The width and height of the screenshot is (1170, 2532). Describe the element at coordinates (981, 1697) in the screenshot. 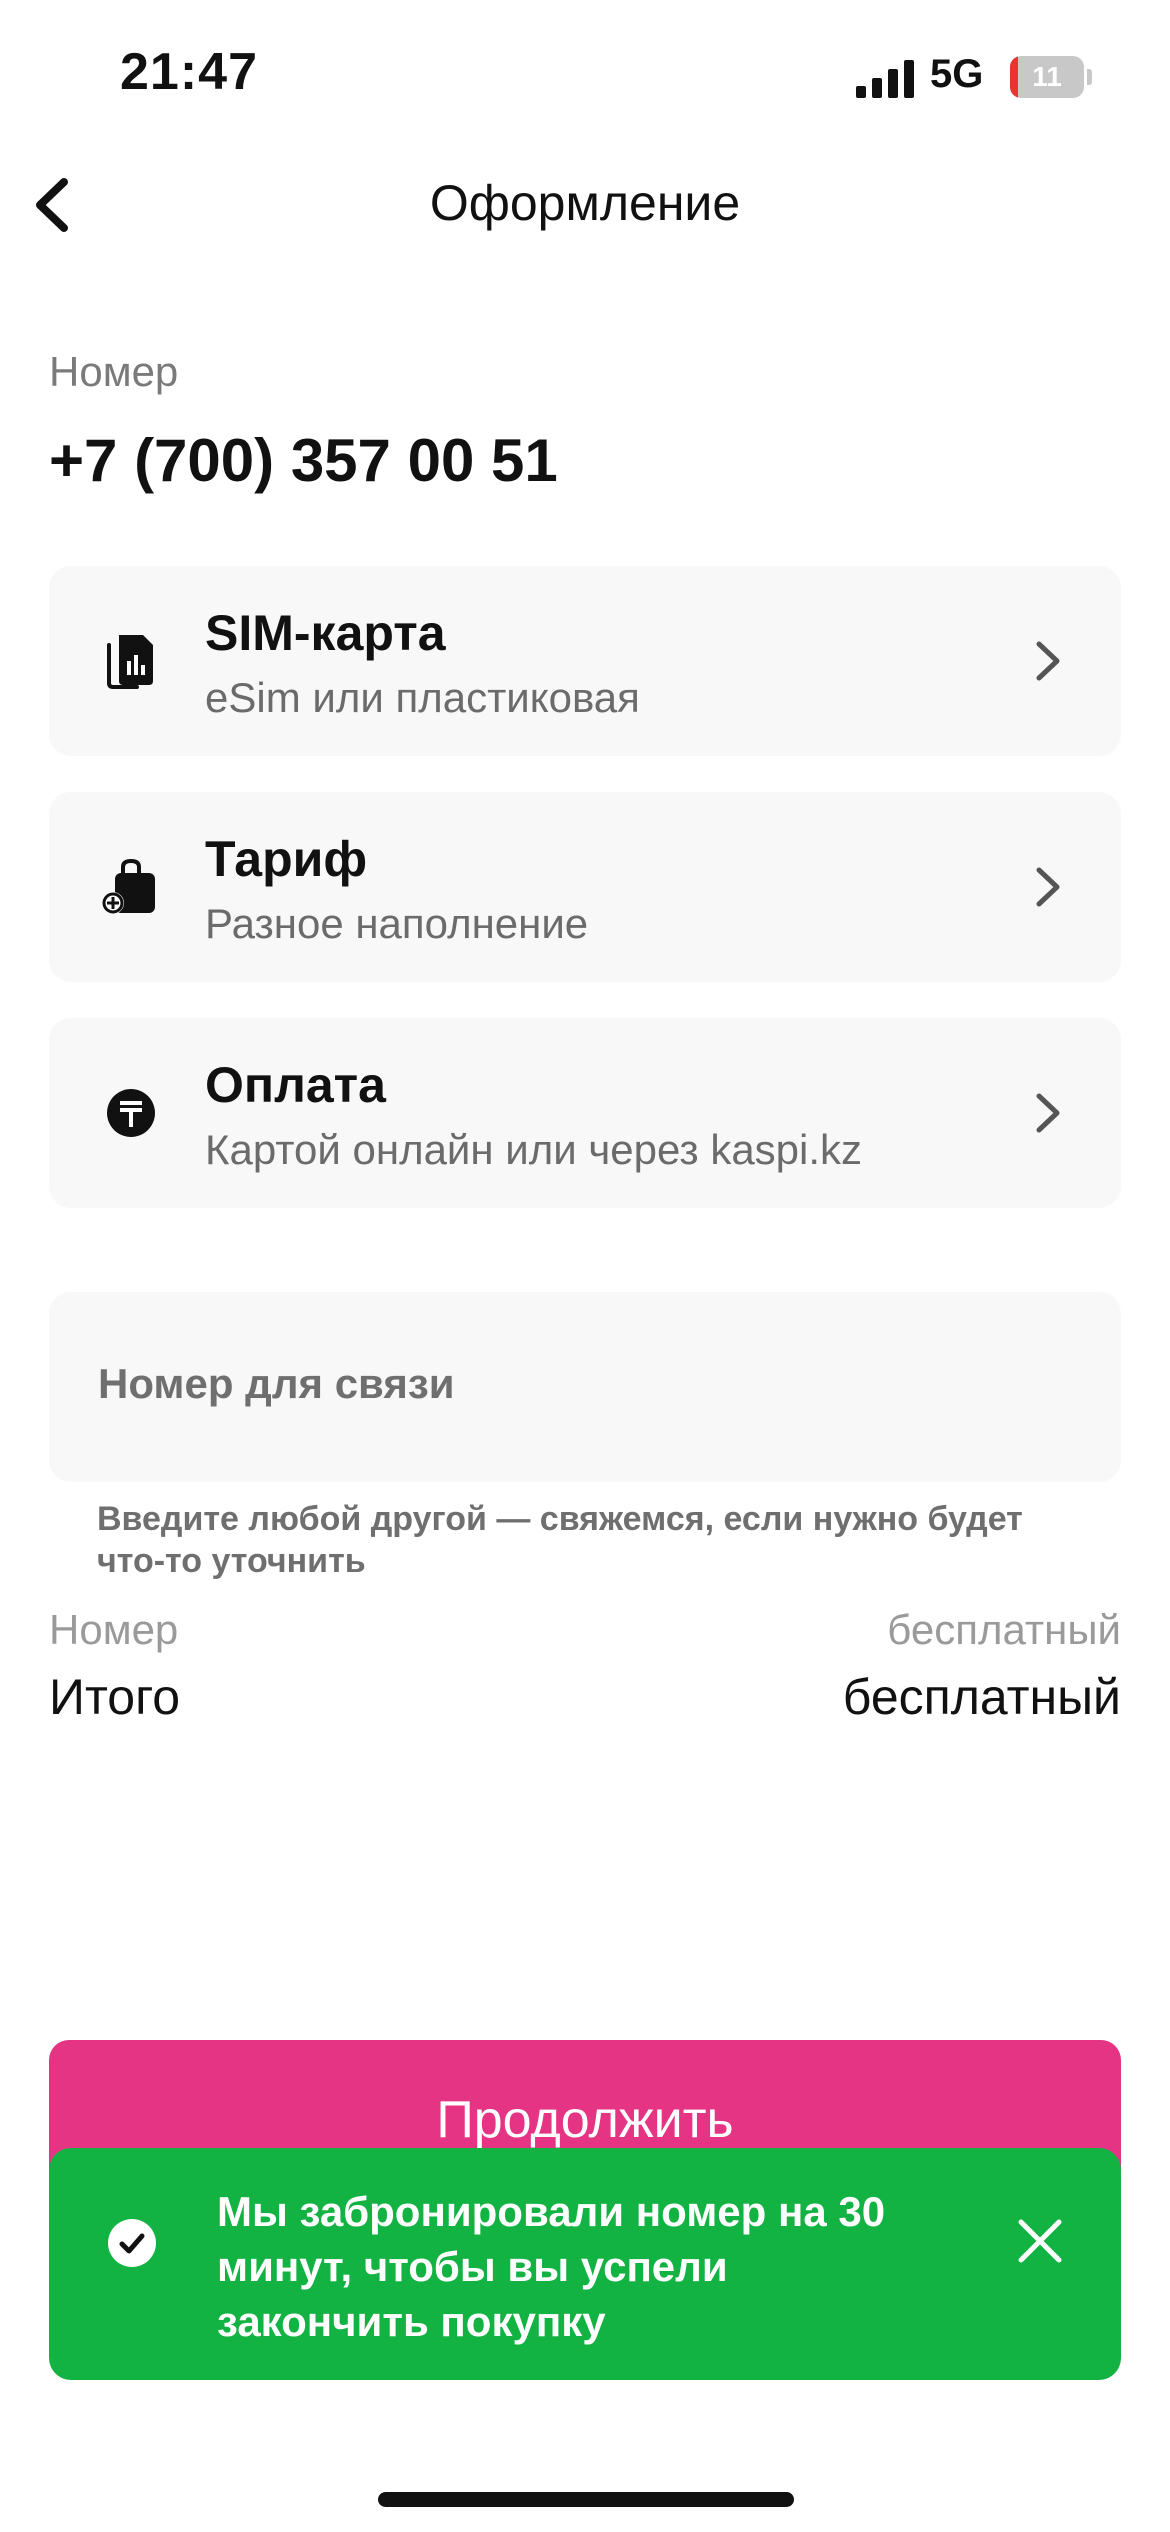

I see `total-value: бесплатный` at that location.